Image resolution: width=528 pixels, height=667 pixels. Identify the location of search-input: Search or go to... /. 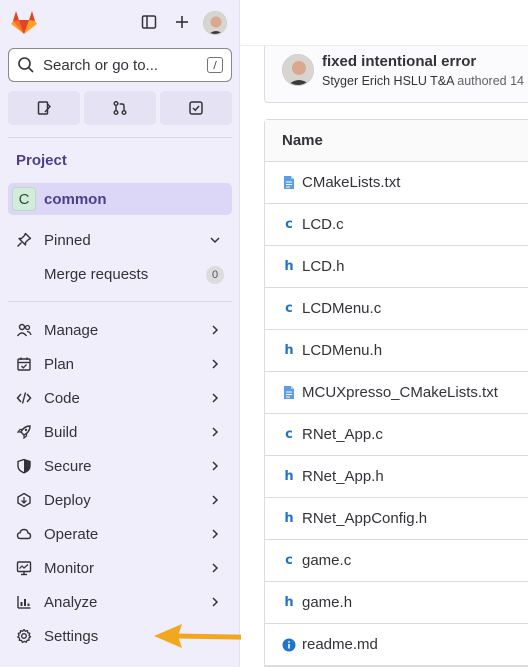
(120, 65).